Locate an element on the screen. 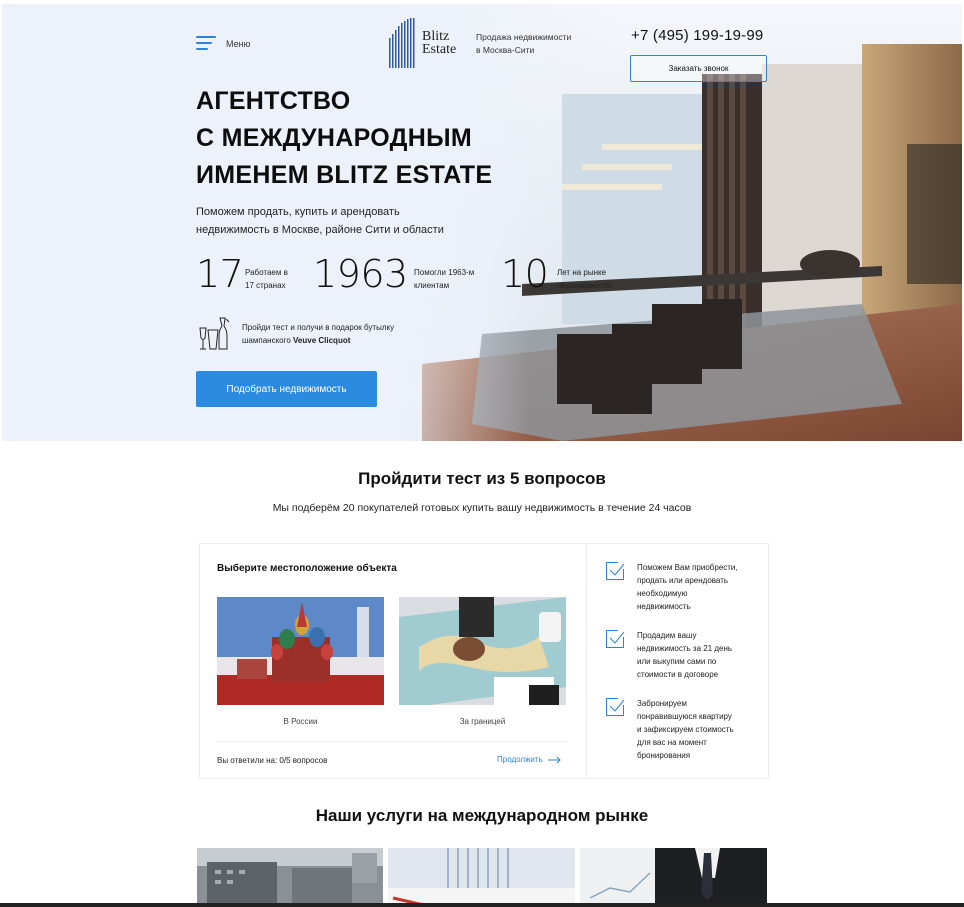 The image size is (964, 907). gift-text-line-1: Пройди тест и получи в подарок бутылку is located at coordinates (318, 327).